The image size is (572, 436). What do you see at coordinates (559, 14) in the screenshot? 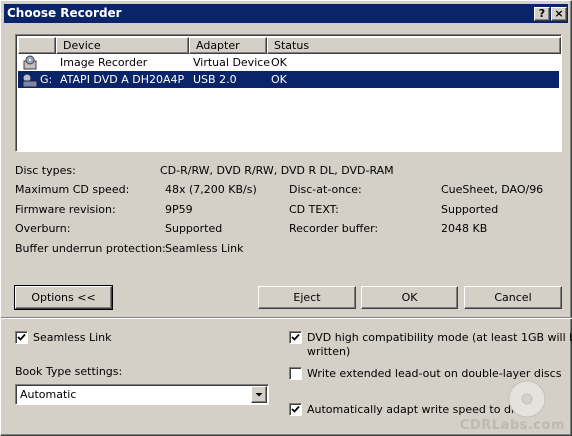
I see `close-button: ×` at bounding box center [559, 14].